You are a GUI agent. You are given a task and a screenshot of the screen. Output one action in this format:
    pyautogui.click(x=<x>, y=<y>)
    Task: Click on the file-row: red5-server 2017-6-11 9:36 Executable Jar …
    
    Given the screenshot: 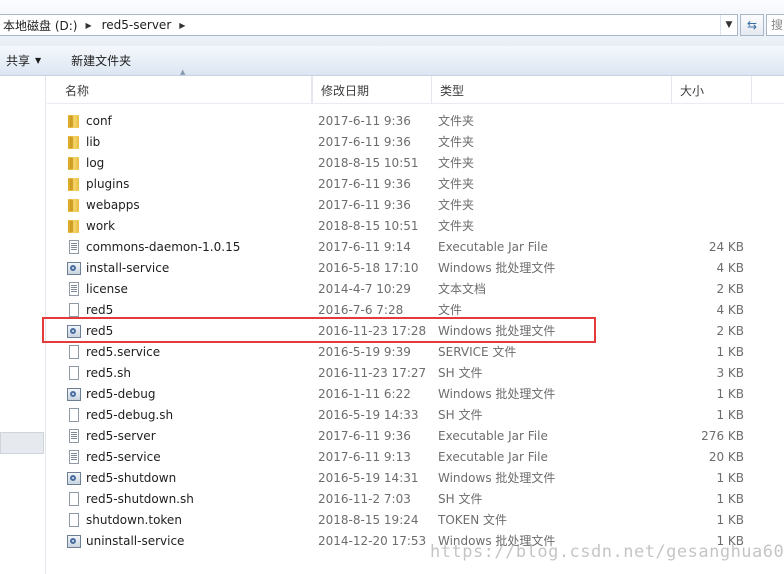 What is the action you would take?
    pyautogui.click(x=415, y=436)
    